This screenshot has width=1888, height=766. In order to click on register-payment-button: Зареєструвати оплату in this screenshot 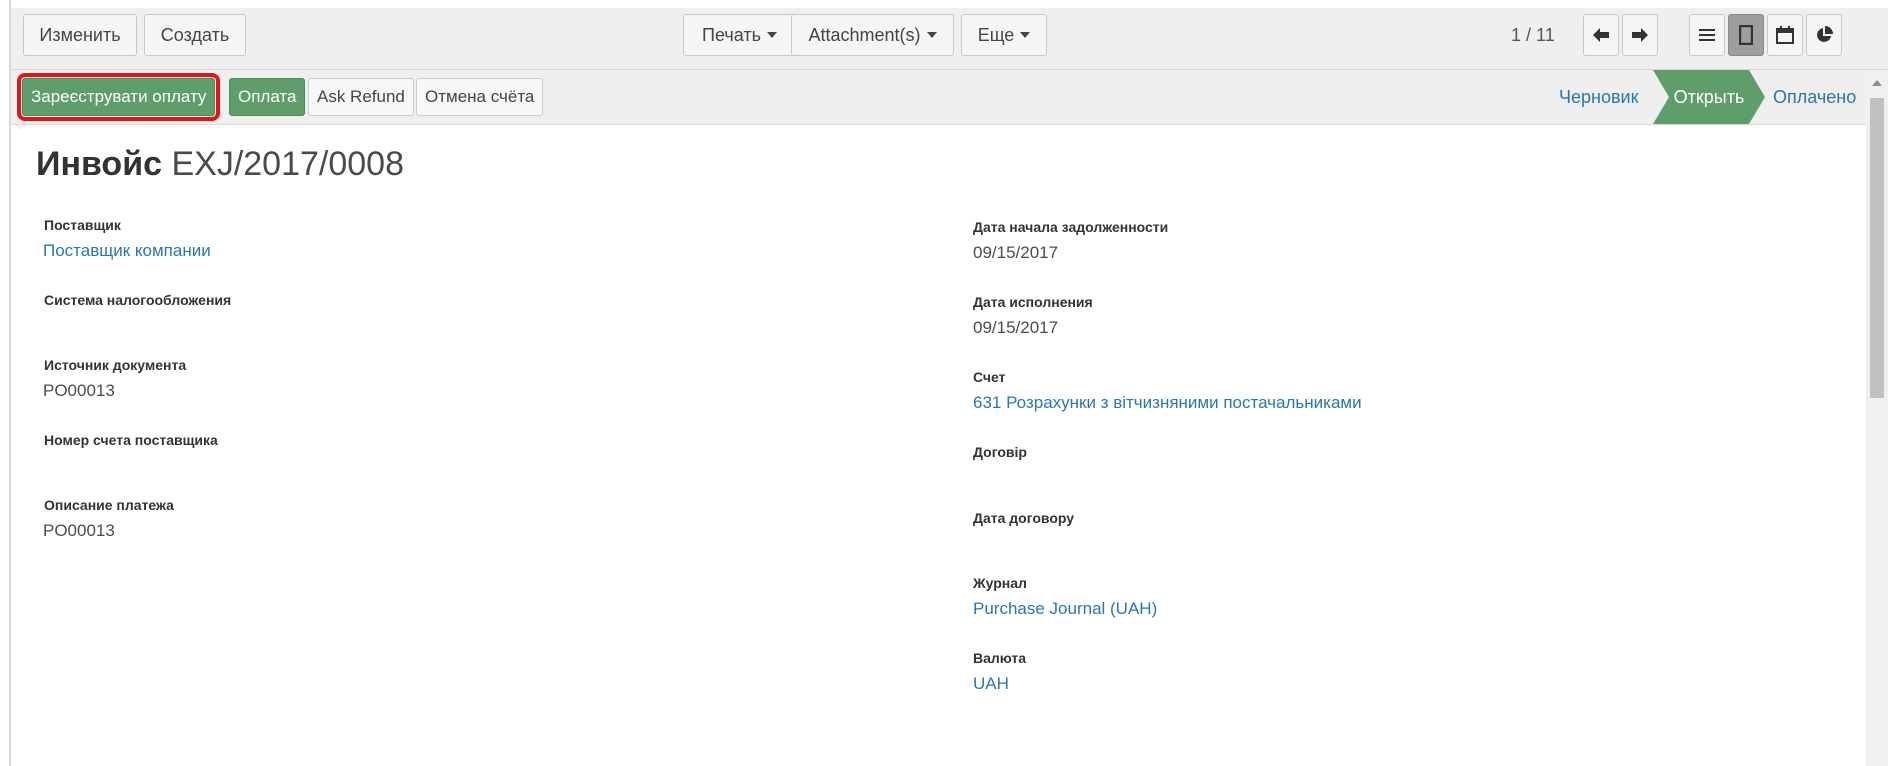, I will do `click(118, 97)`.